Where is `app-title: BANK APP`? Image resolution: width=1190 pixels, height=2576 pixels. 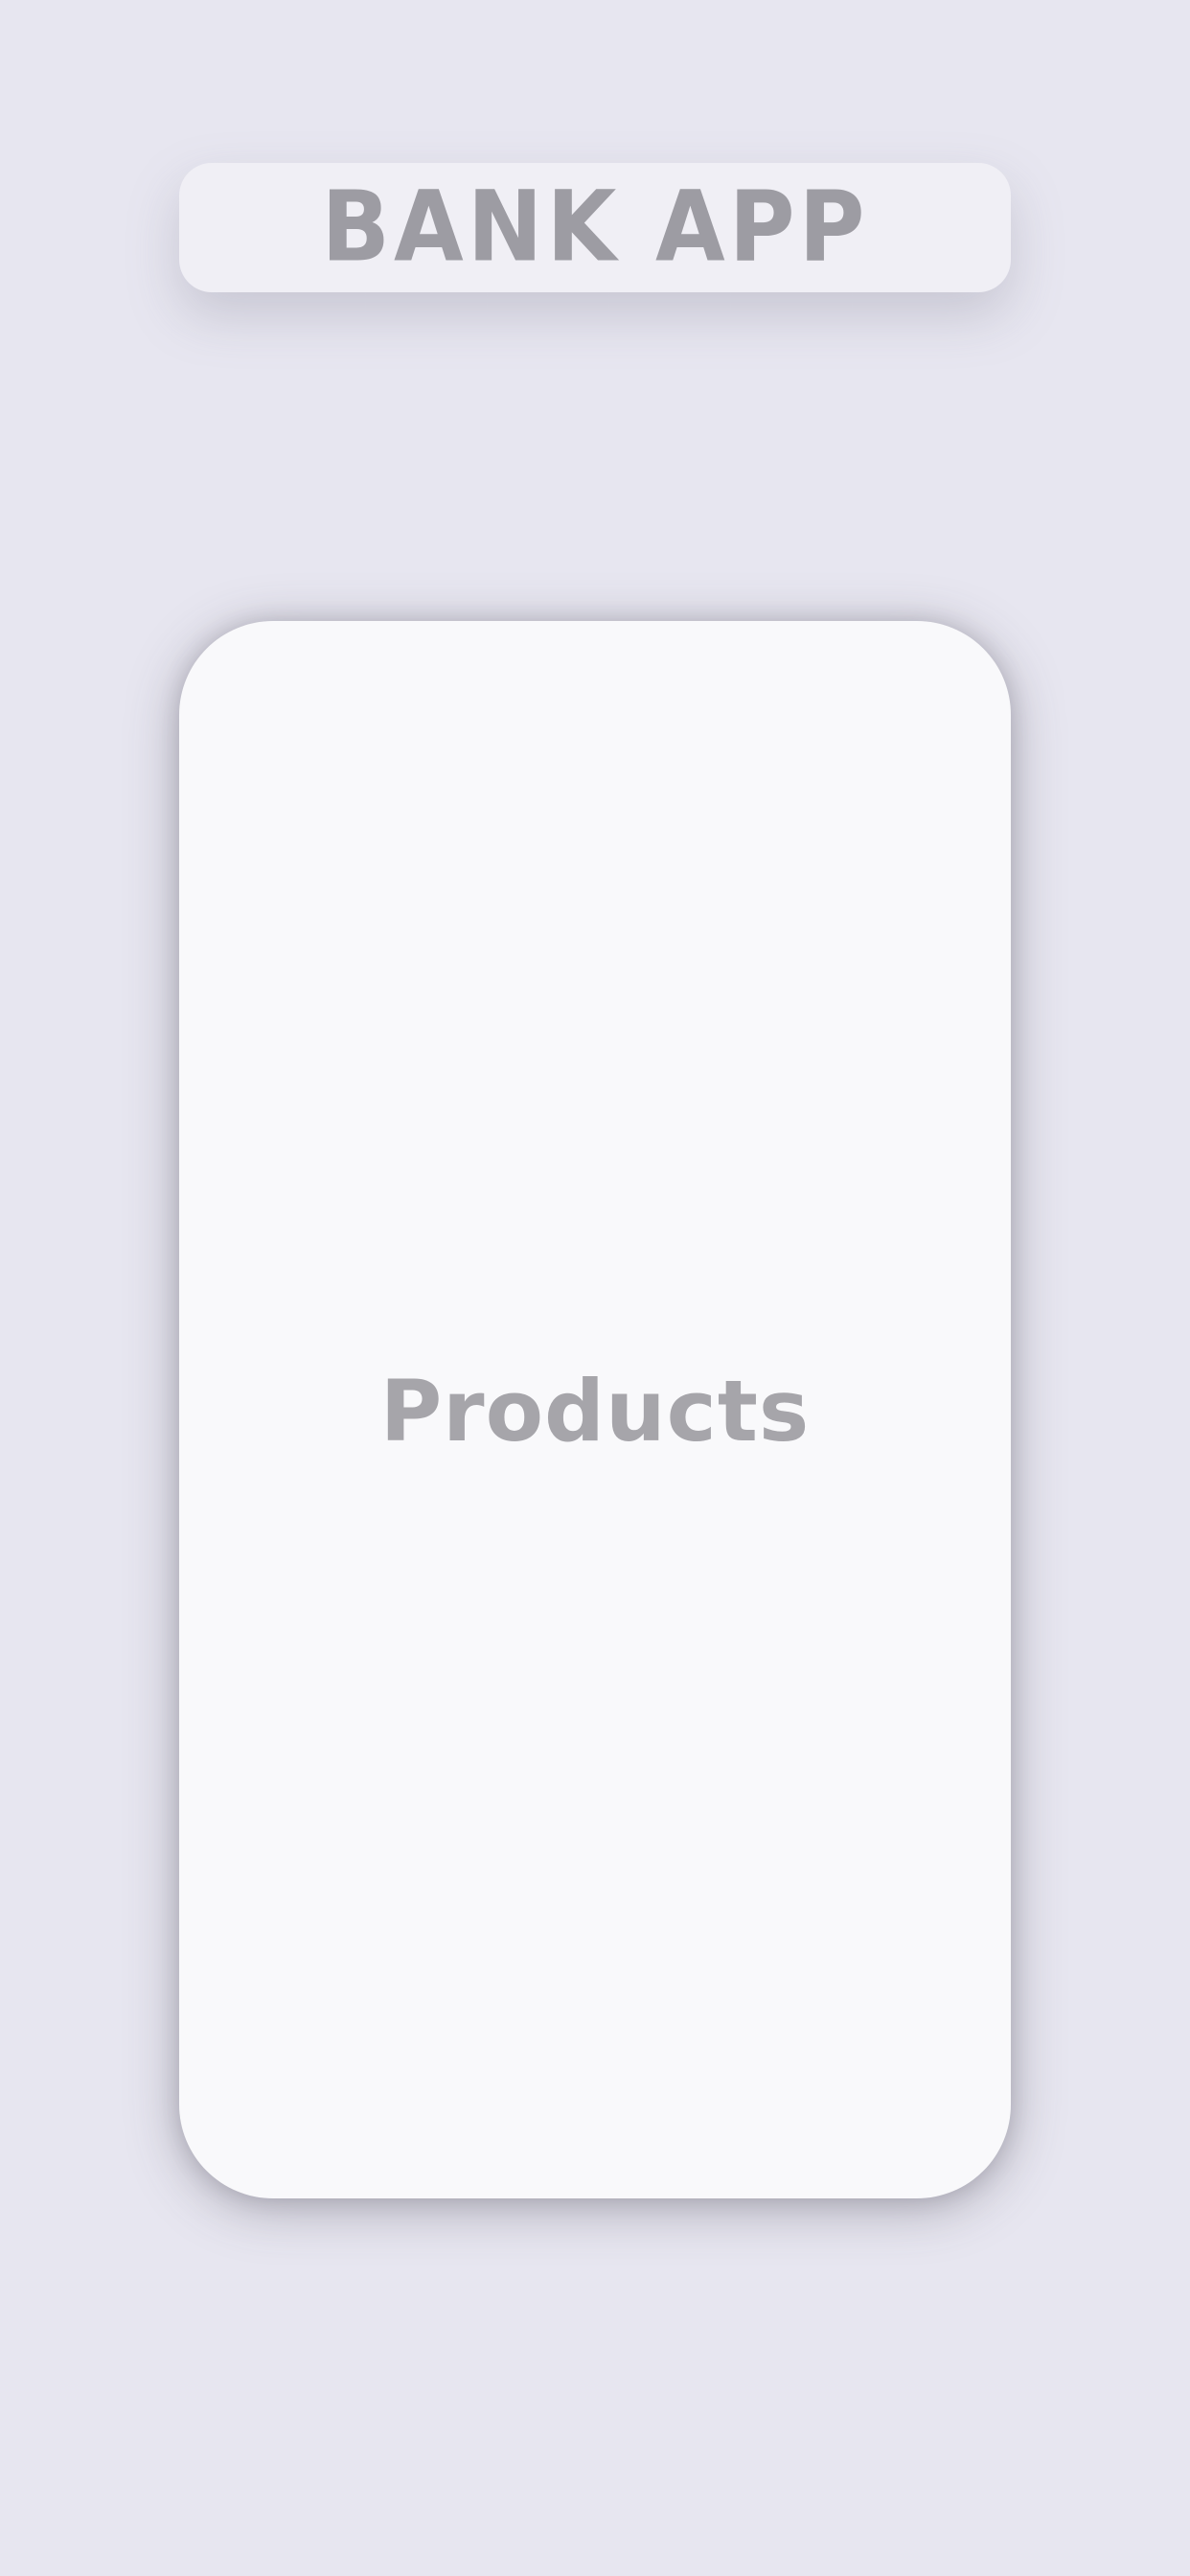 app-title: BANK APP is located at coordinates (595, 228).